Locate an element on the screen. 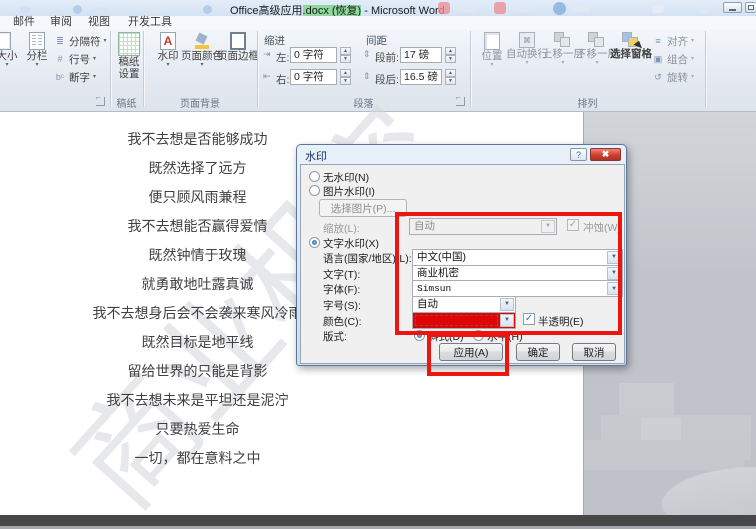  cancel-button: 取消 is located at coordinates (594, 352).